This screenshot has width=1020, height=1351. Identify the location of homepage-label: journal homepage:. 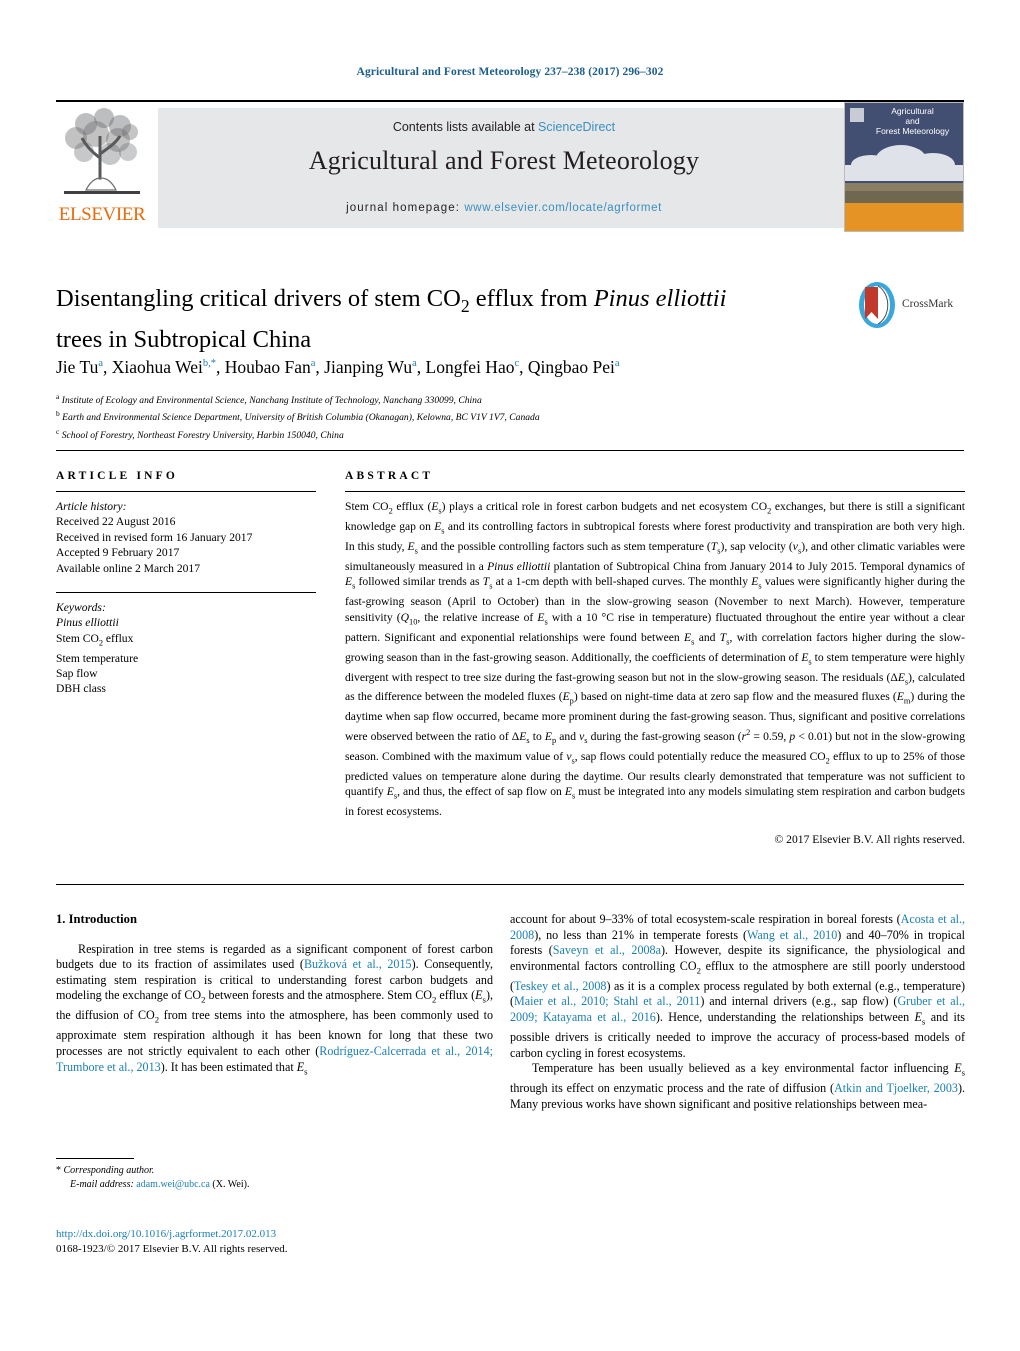
(403, 208).